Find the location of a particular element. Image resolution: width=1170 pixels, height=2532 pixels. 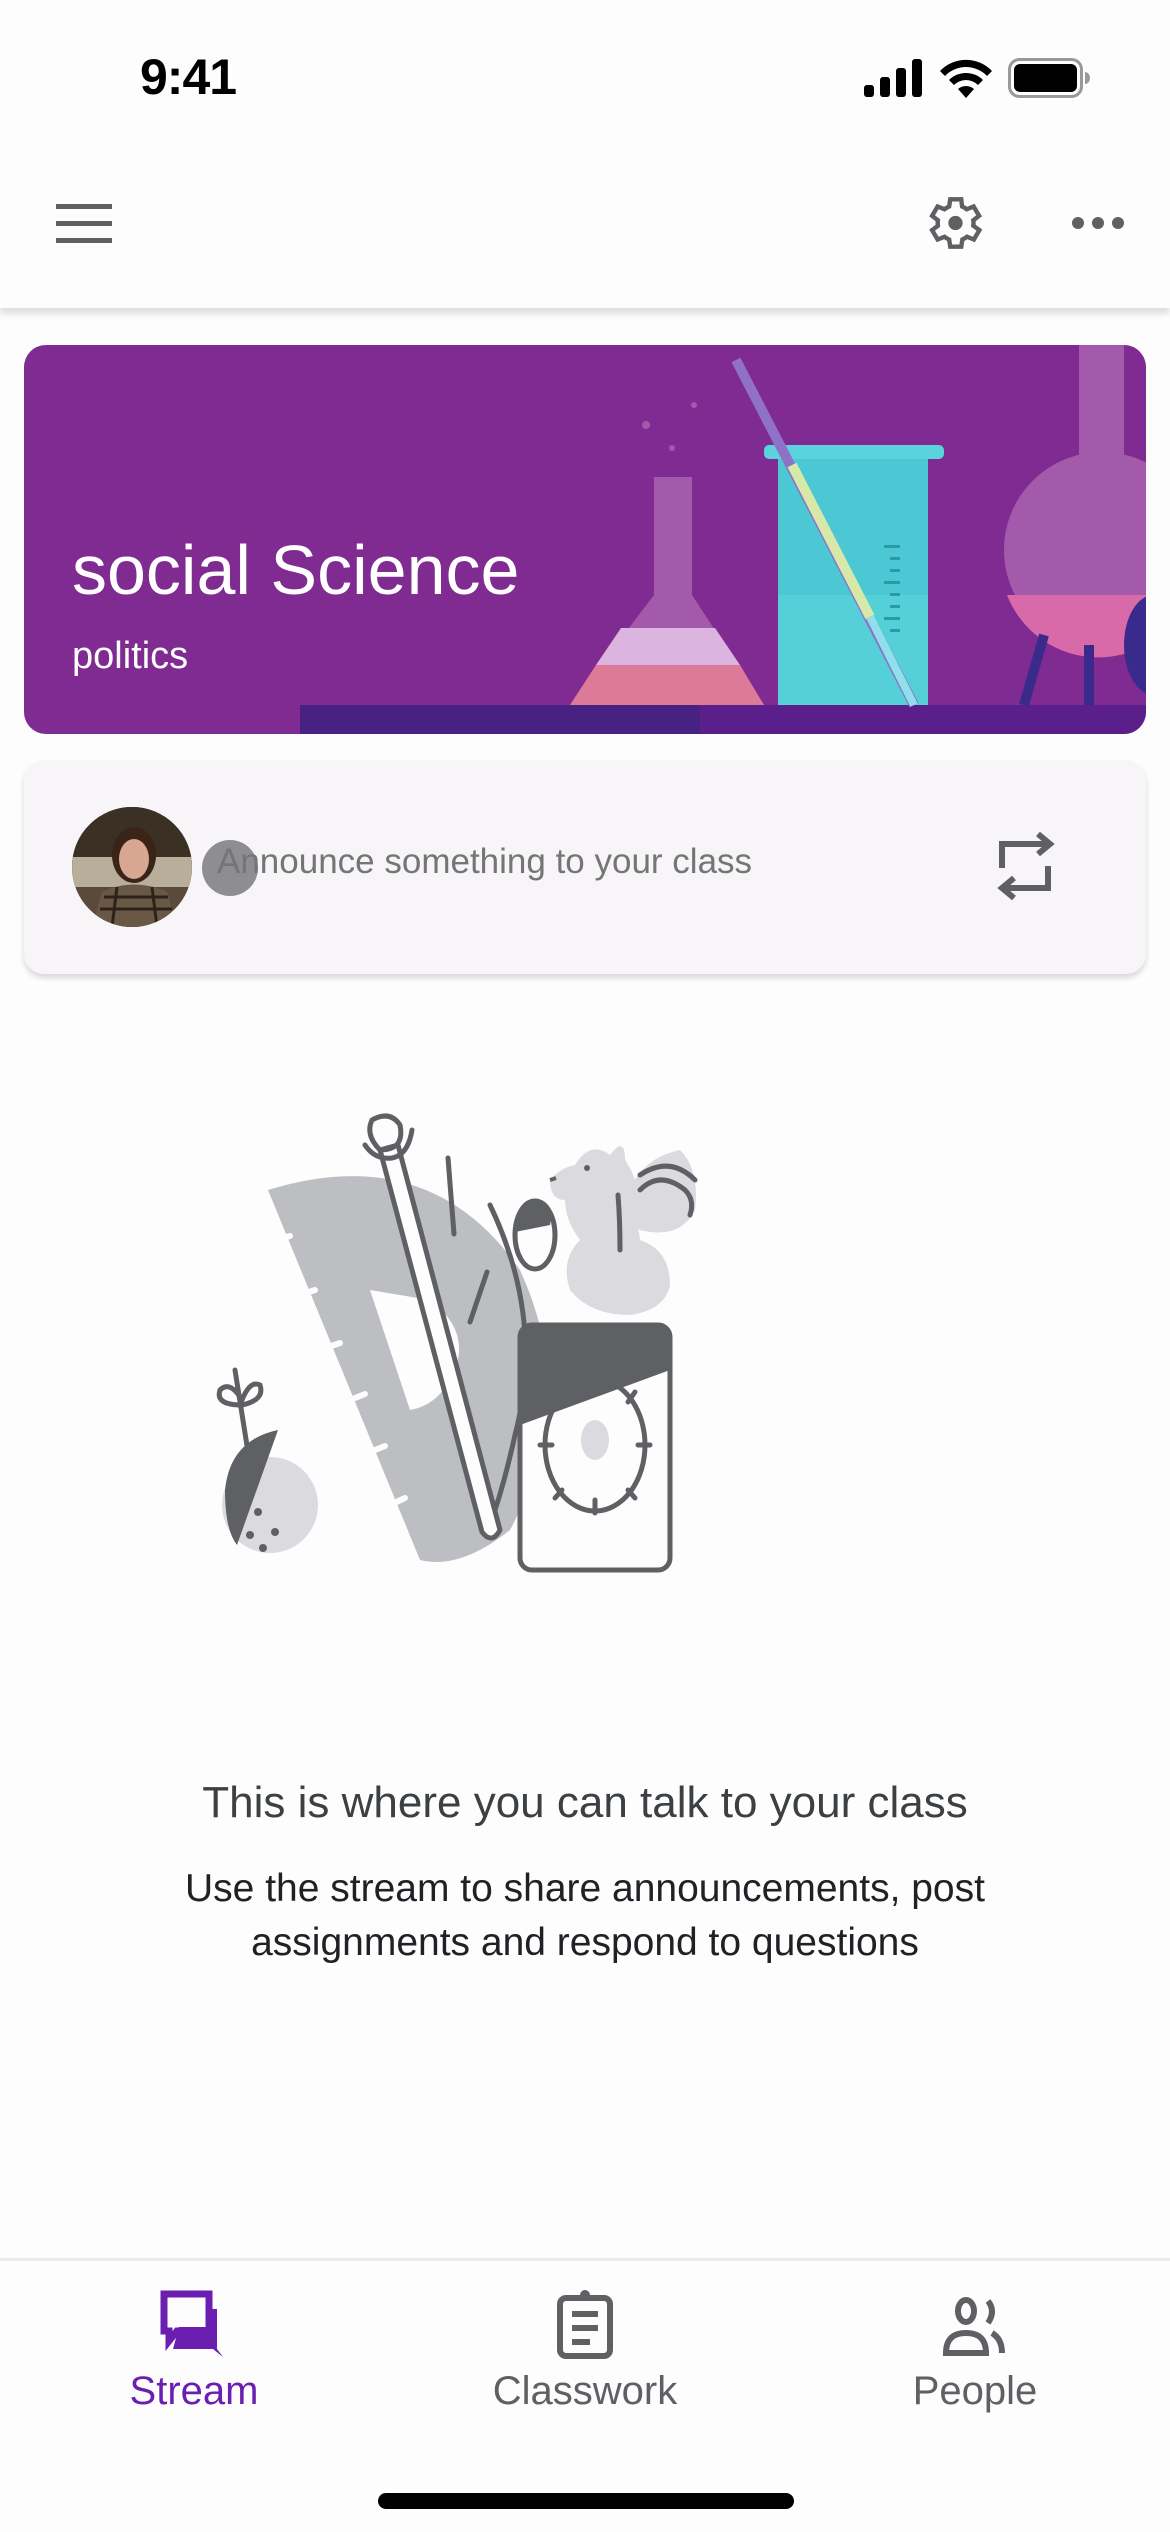

settings-button is located at coordinates (953, 223).